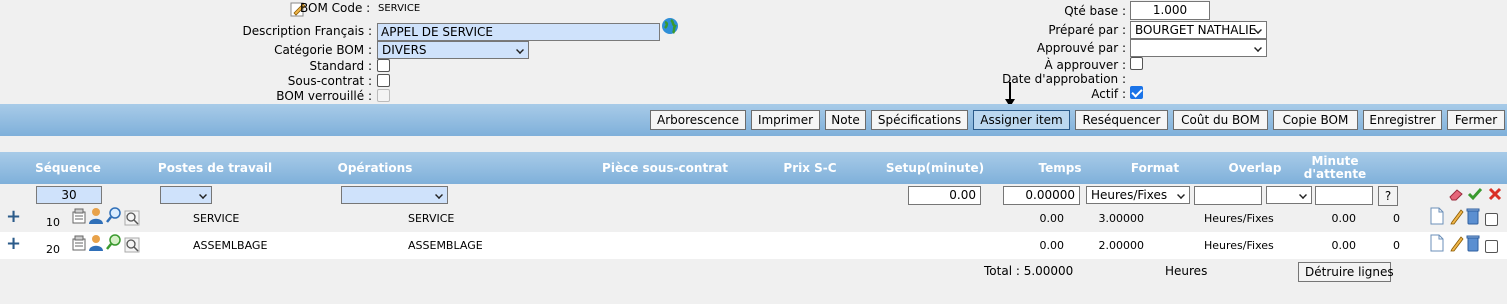 The width and height of the screenshot is (1507, 304). Describe the element at coordinates (383, 65) in the screenshot. I see `standard-checkbox` at that location.